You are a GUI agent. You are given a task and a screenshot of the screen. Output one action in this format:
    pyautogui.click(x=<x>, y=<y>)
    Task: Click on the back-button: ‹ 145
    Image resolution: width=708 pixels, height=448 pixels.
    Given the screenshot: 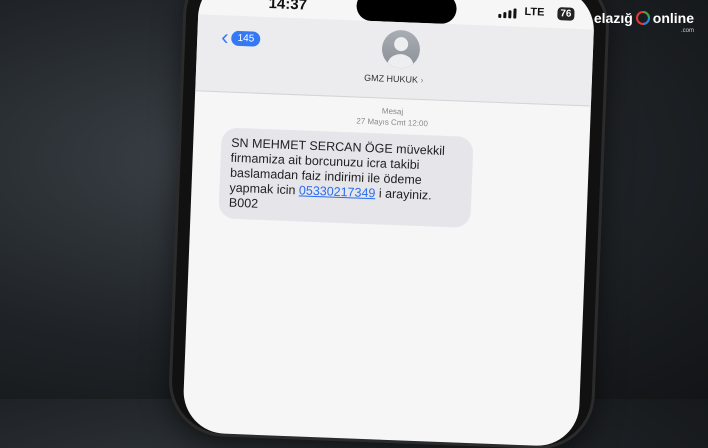 What is the action you would take?
    pyautogui.click(x=240, y=37)
    